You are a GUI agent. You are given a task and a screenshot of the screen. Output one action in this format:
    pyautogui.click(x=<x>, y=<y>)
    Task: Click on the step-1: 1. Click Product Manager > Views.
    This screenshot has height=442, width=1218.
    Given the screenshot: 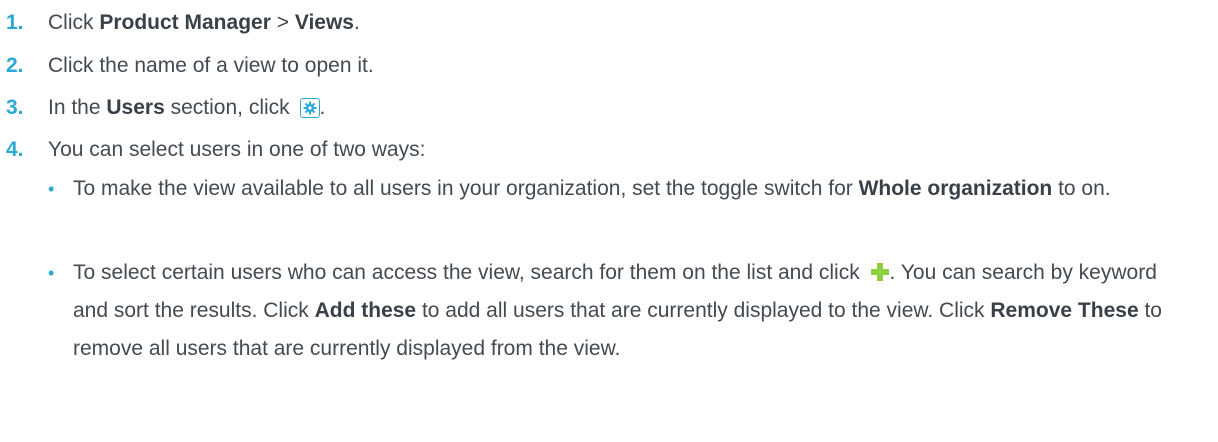 What is the action you would take?
    pyautogui.click(x=600, y=23)
    